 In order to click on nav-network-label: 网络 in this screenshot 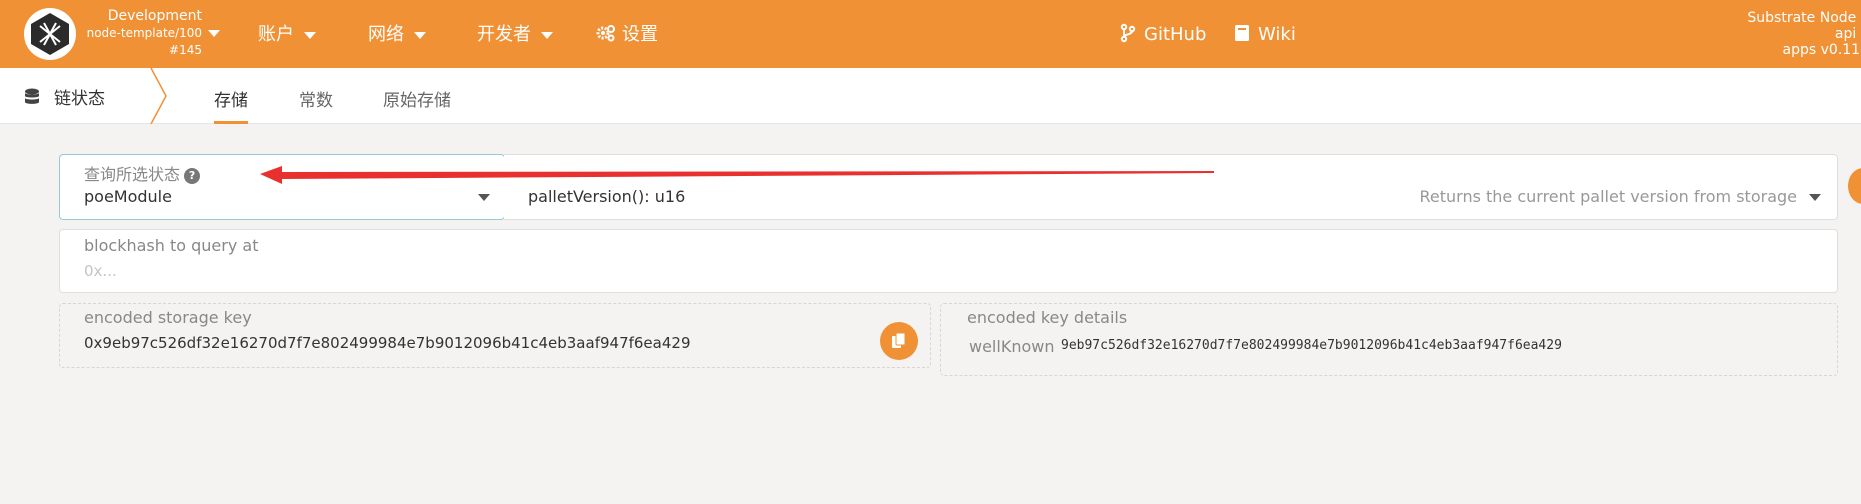, I will do `click(386, 34)`.